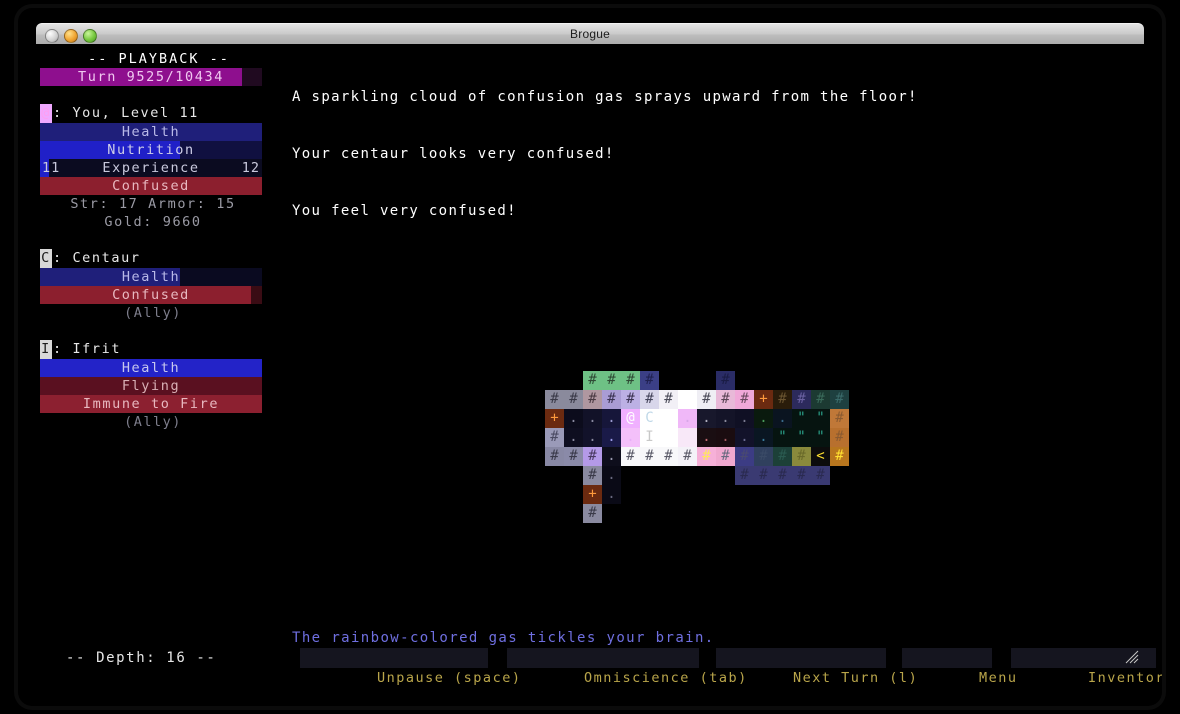 Image resolution: width=1180 pixels, height=714 pixels. I want to click on omniscience-button: Omniscience (tab), so click(626, 667).